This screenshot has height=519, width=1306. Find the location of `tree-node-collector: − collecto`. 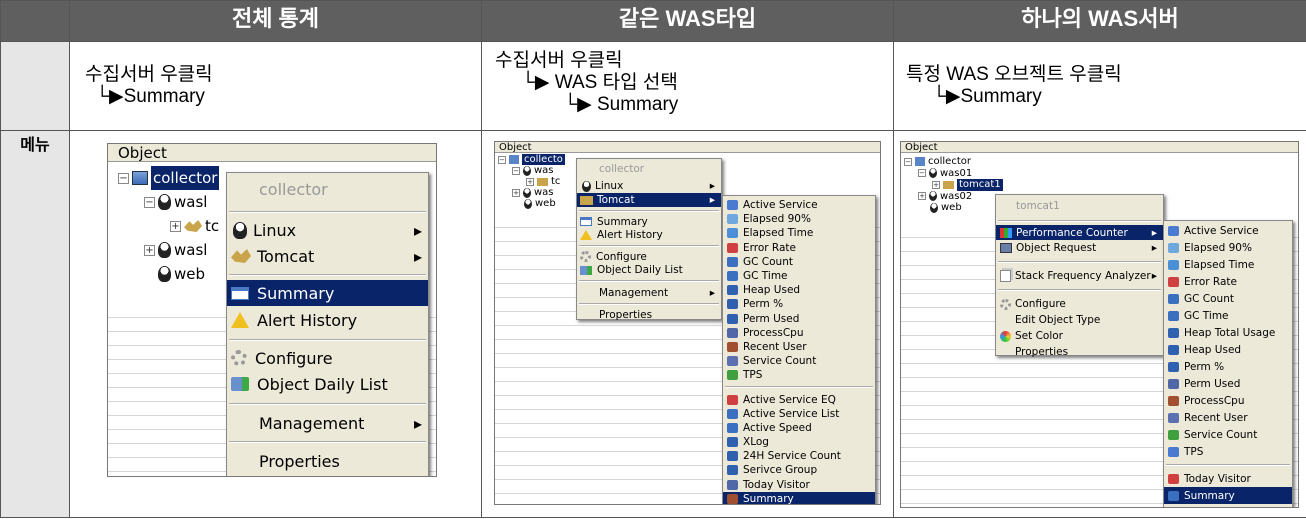

tree-node-collector: − collecto is located at coordinates (531, 159).